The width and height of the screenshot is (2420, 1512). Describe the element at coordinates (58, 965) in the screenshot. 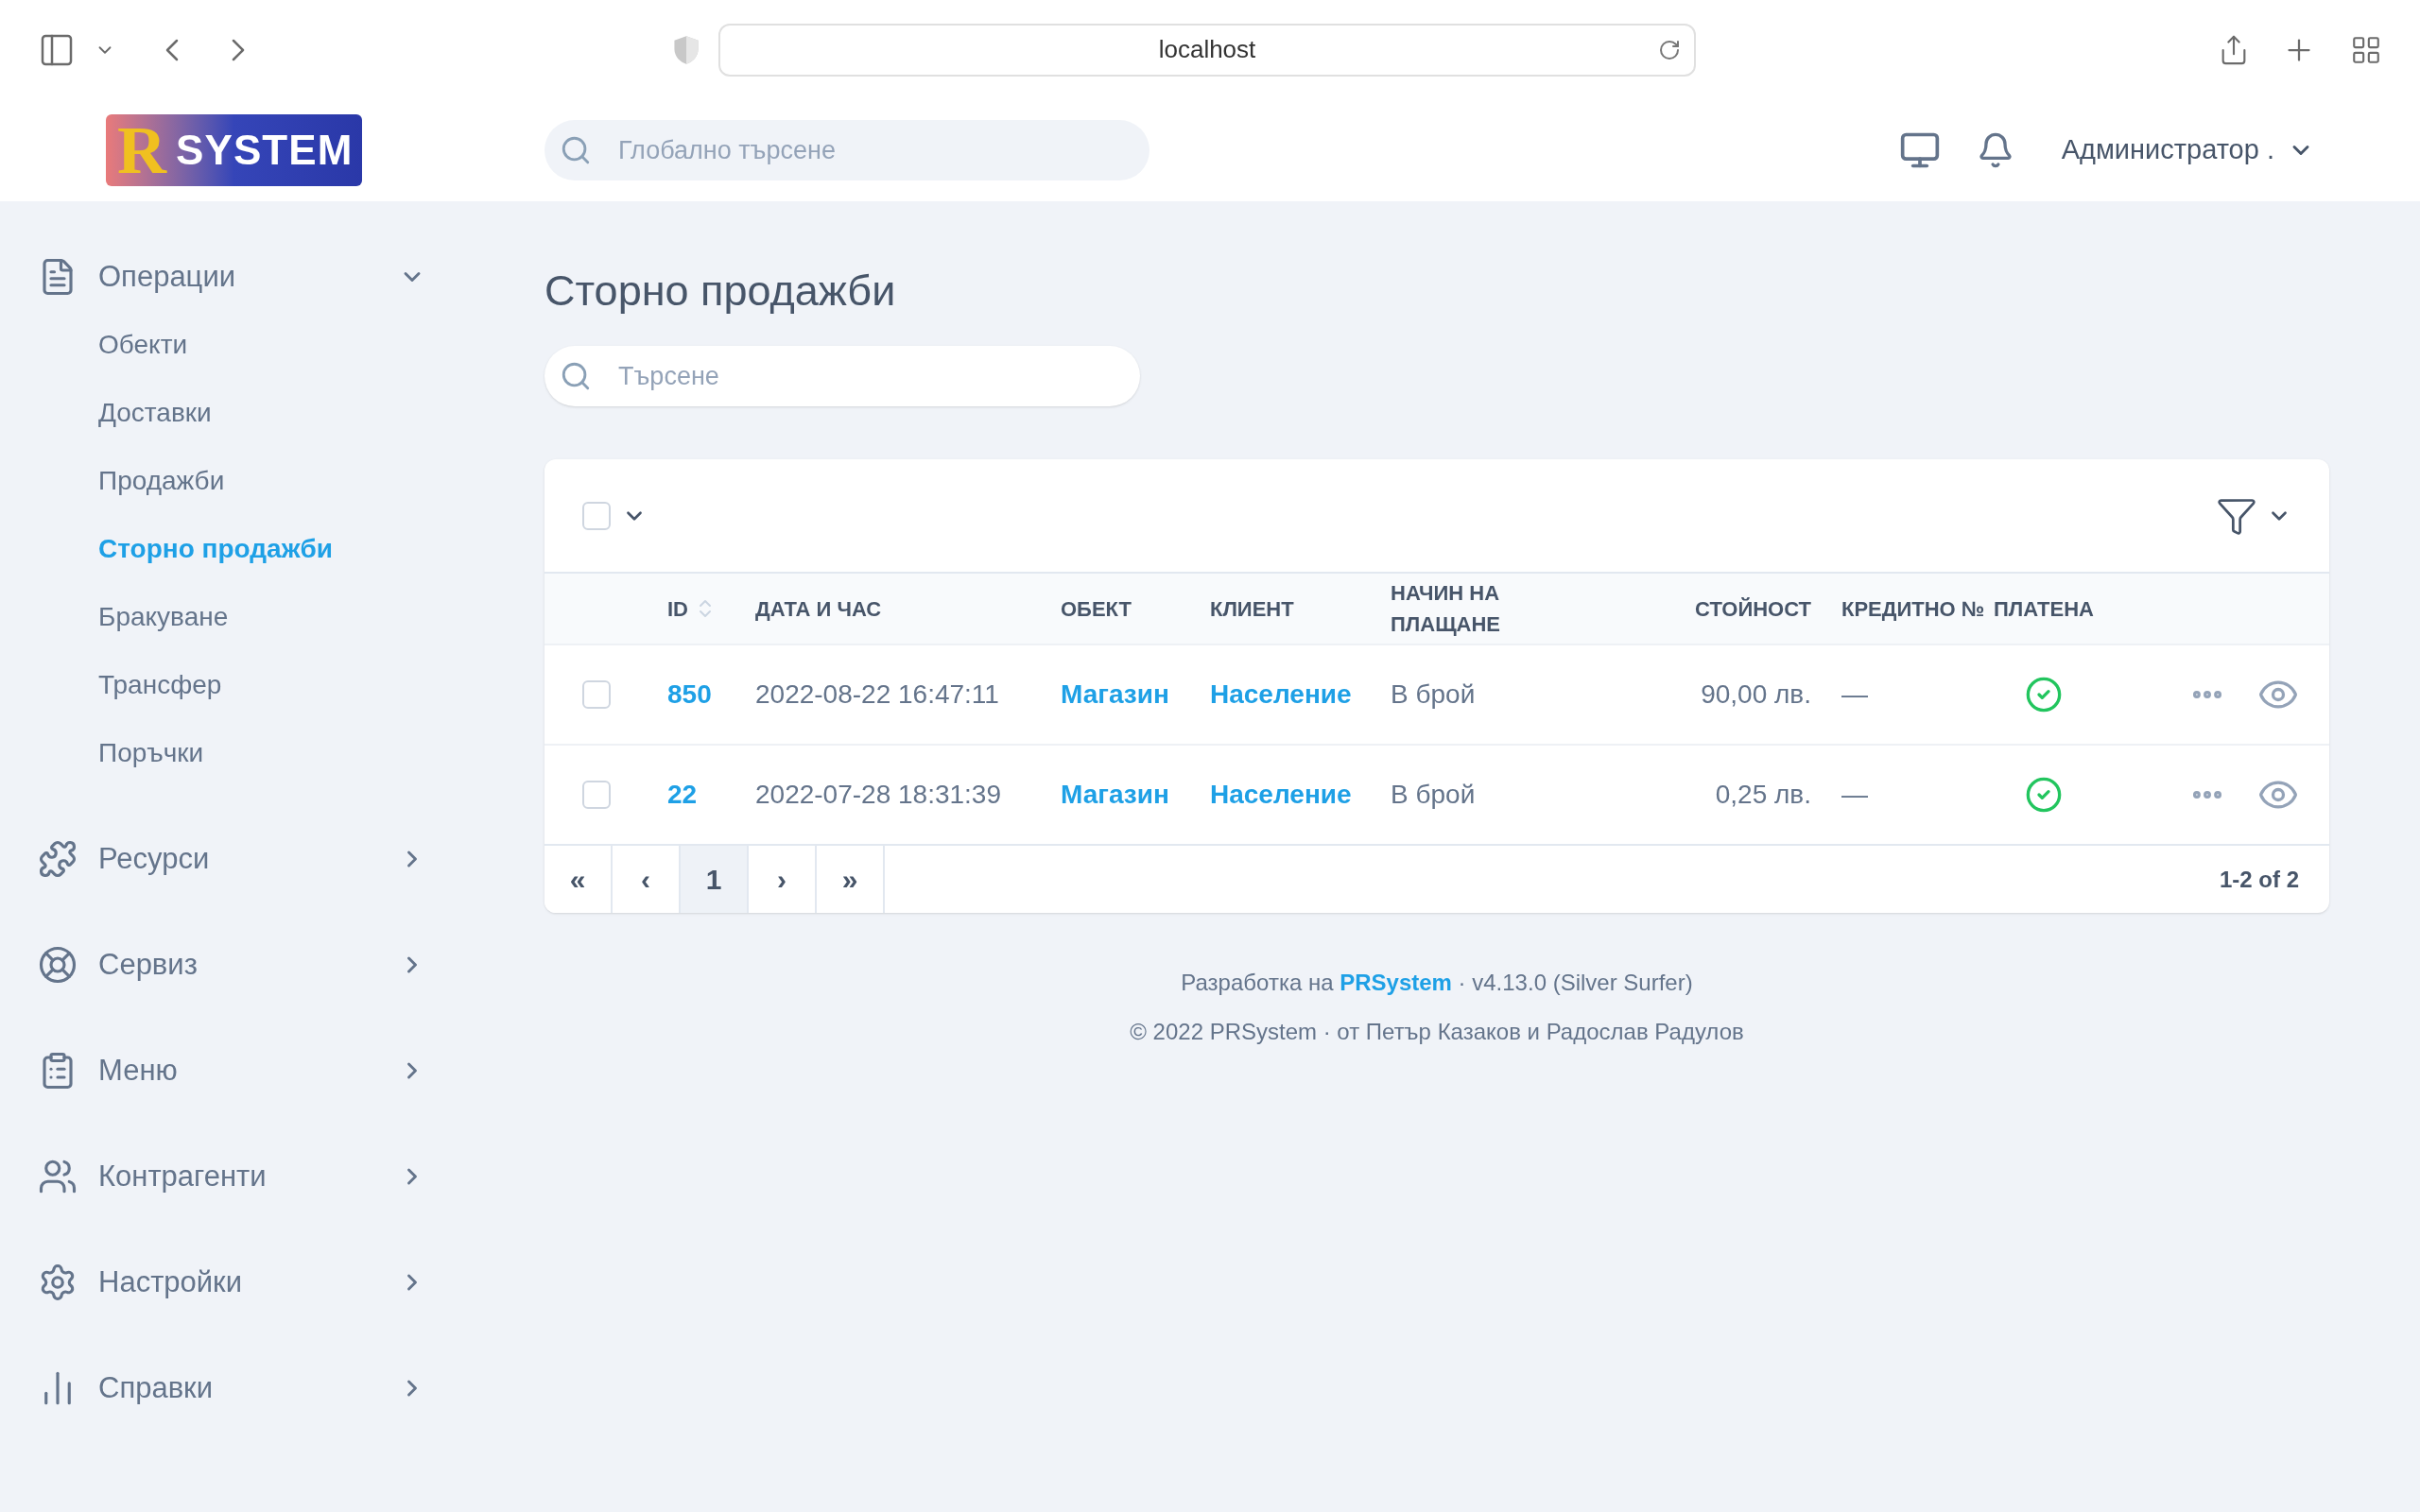

I see `lifebuoy-icon` at that location.